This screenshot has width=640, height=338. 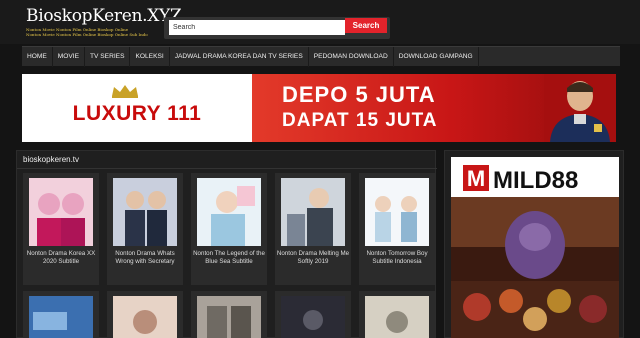 I want to click on search-input, so click(x=257, y=27).